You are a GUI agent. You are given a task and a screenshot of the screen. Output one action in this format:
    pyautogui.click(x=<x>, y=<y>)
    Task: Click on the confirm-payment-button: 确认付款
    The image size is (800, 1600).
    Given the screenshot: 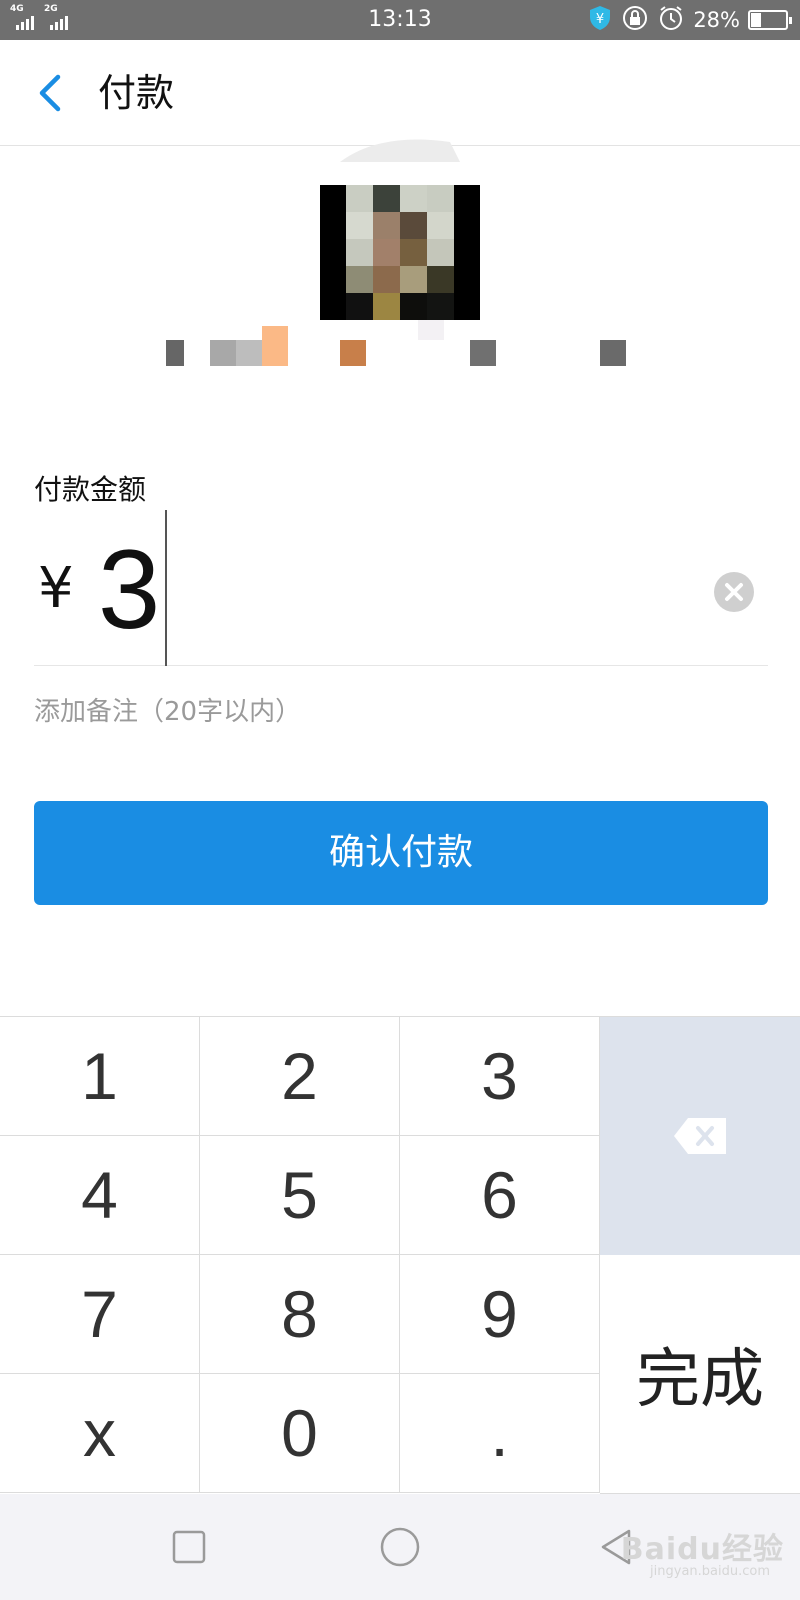 What is the action you would take?
    pyautogui.click(x=401, y=853)
    